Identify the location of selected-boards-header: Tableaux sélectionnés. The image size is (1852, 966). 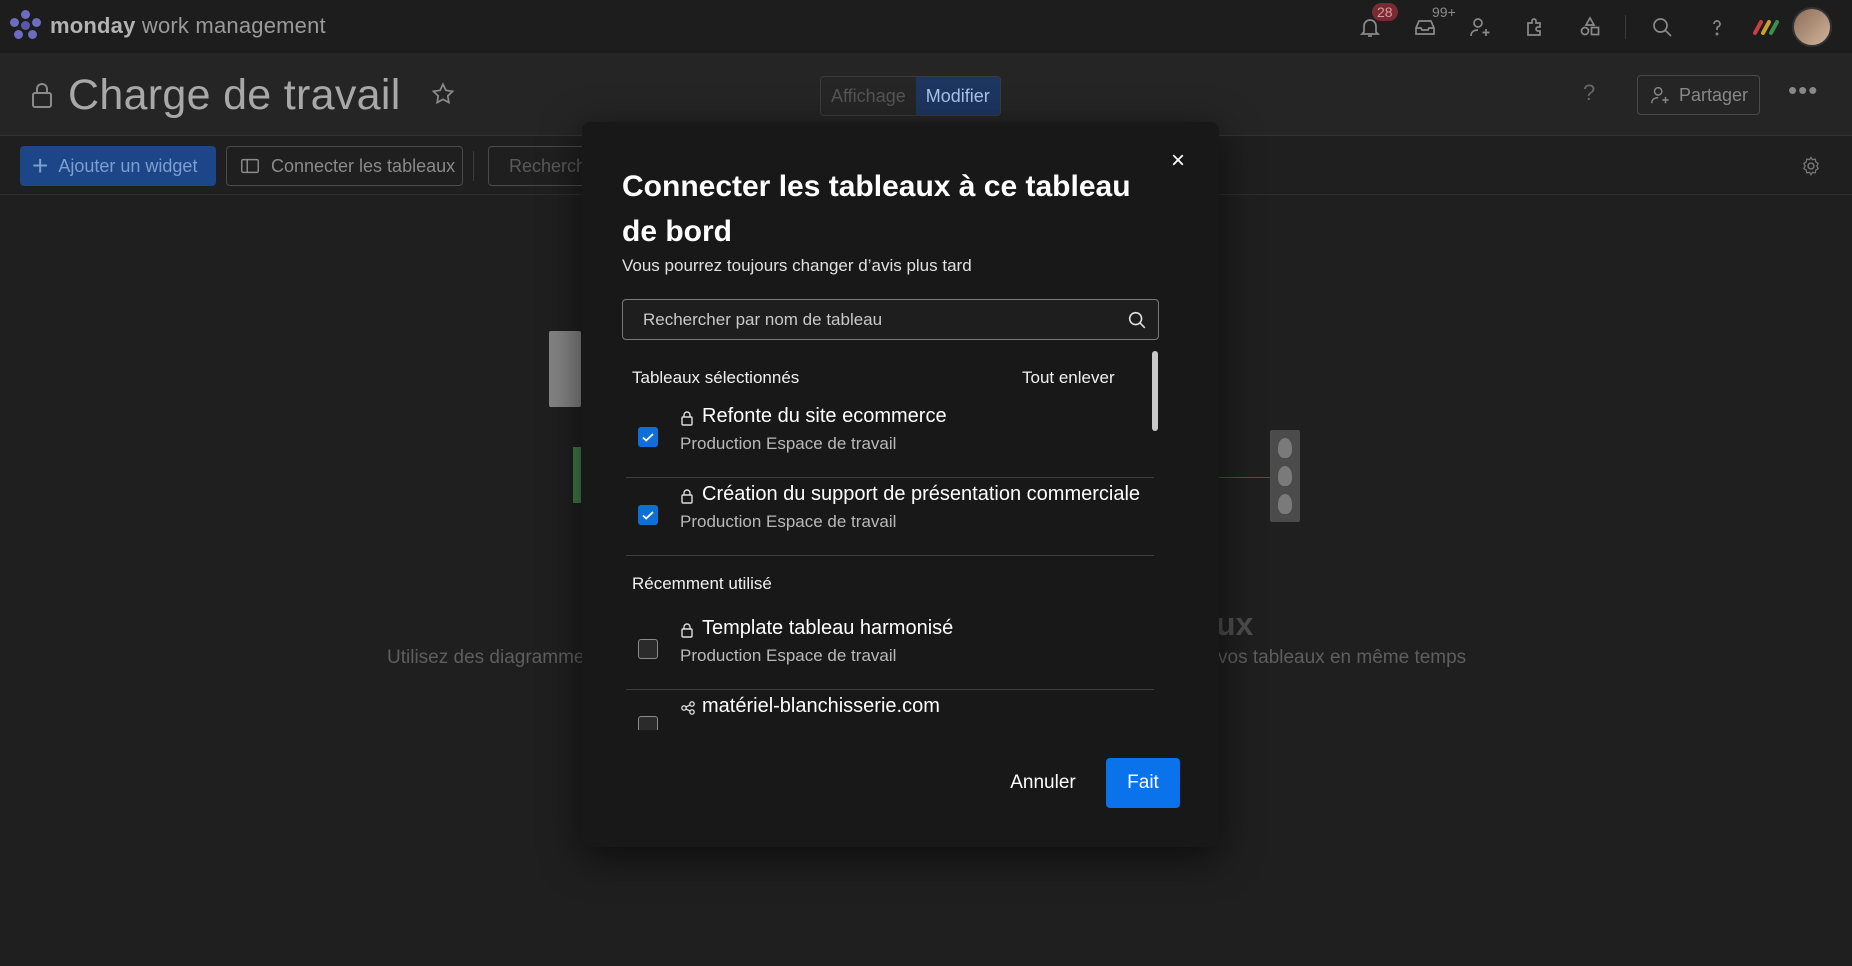
(716, 377).